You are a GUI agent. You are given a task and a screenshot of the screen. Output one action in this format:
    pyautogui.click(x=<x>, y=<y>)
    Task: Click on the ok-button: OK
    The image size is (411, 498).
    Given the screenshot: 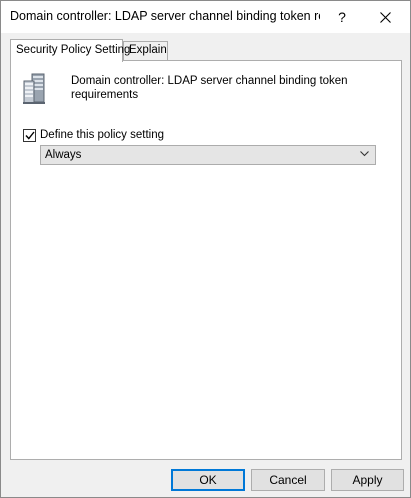 What is the action you would take?
    pyautogui.click(x=208, y=480)
    